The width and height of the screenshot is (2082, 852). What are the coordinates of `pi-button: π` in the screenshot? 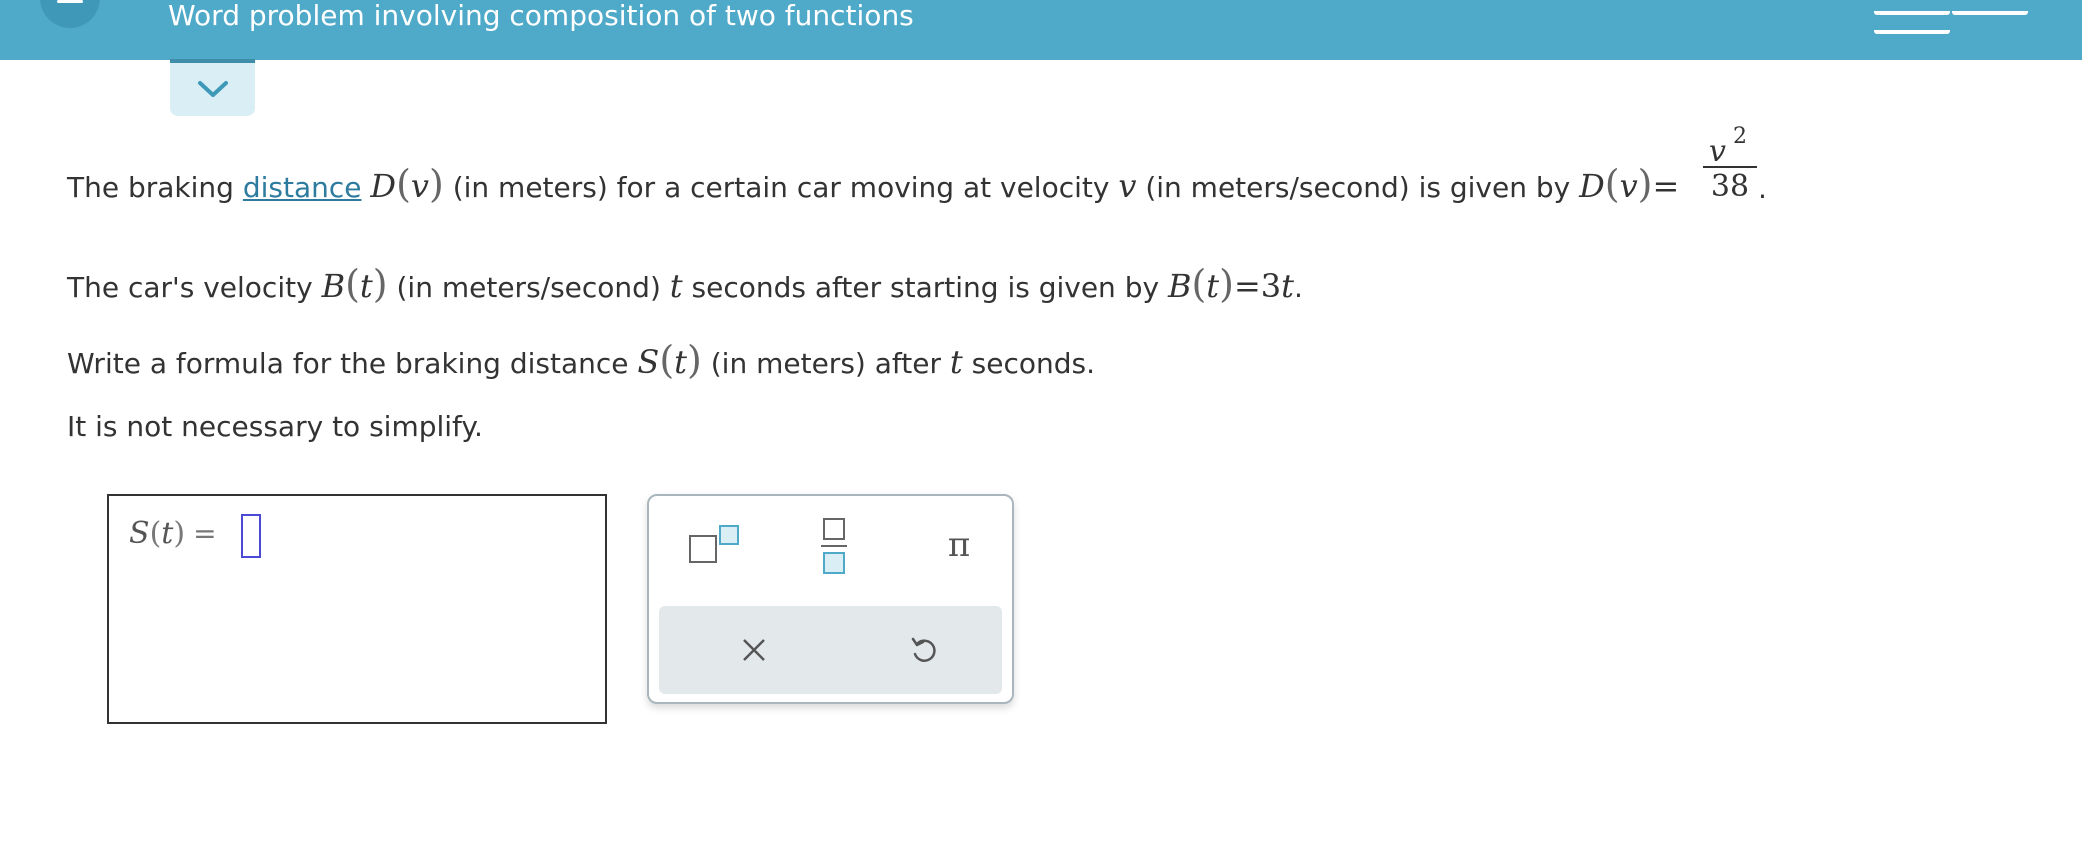 It's located at (959, 545).